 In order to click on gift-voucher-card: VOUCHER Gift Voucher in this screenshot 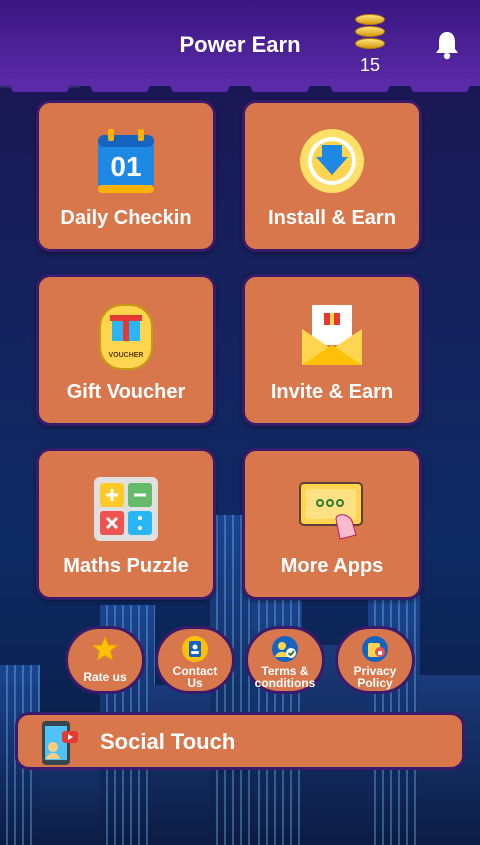, I will do `click(126, 350)`.